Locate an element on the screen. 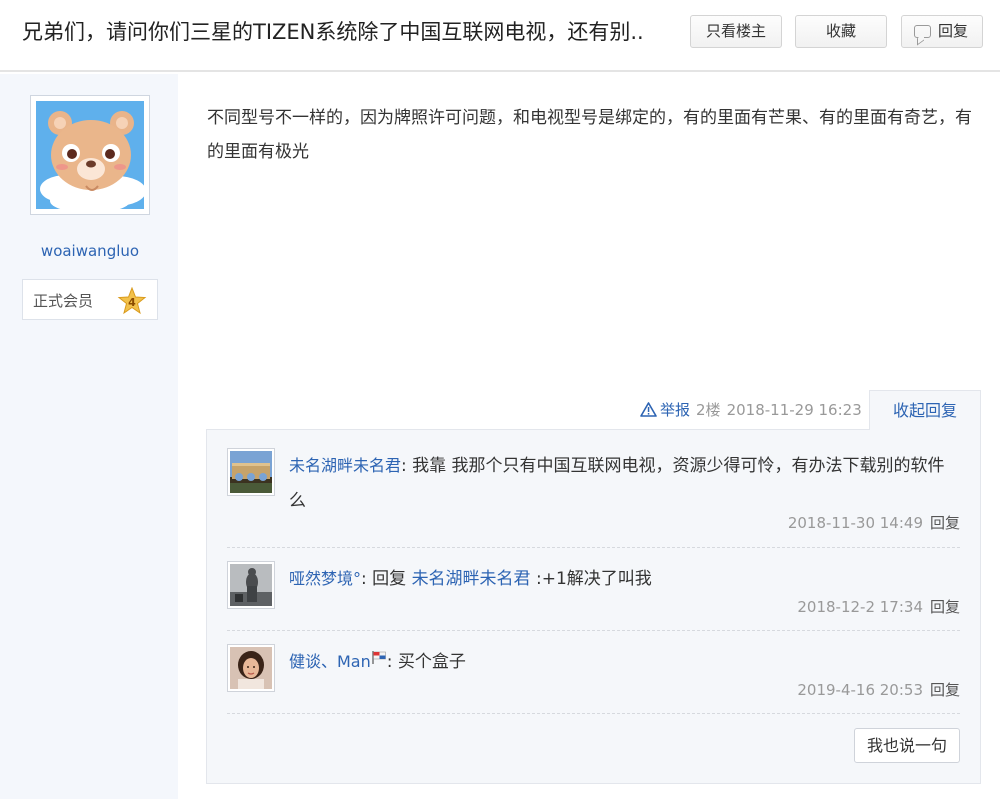  level-star-icon: 4 is located at coordinates (132, 301).